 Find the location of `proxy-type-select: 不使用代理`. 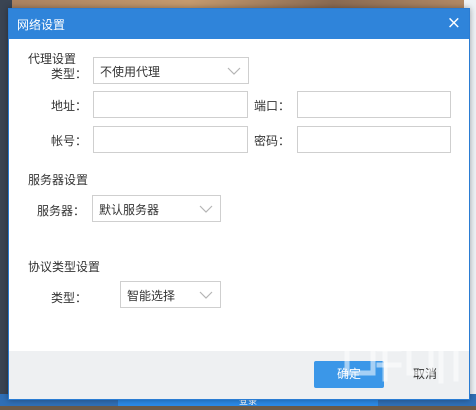

proxy-type-select: 不使用代理 is located at coordinates (171, 70).